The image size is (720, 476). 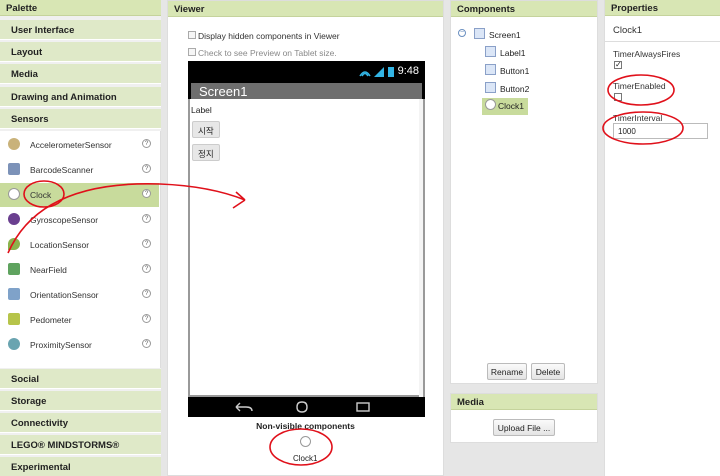 What do you see at coordinates (60, 245) in the screenshot?
I see `palette-item-label: LocationSensor` at bounding box center [60, 245].